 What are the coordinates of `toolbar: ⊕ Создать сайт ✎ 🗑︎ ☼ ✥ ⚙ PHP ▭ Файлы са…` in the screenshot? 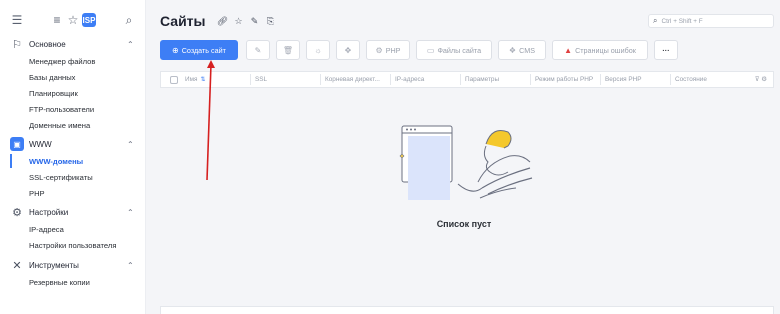 It's located at (422, 50).